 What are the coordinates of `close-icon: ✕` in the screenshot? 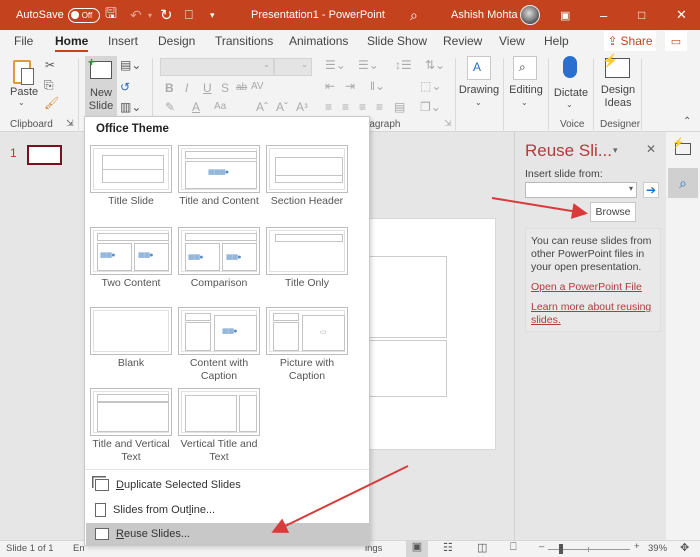 It's located at (681, 15).